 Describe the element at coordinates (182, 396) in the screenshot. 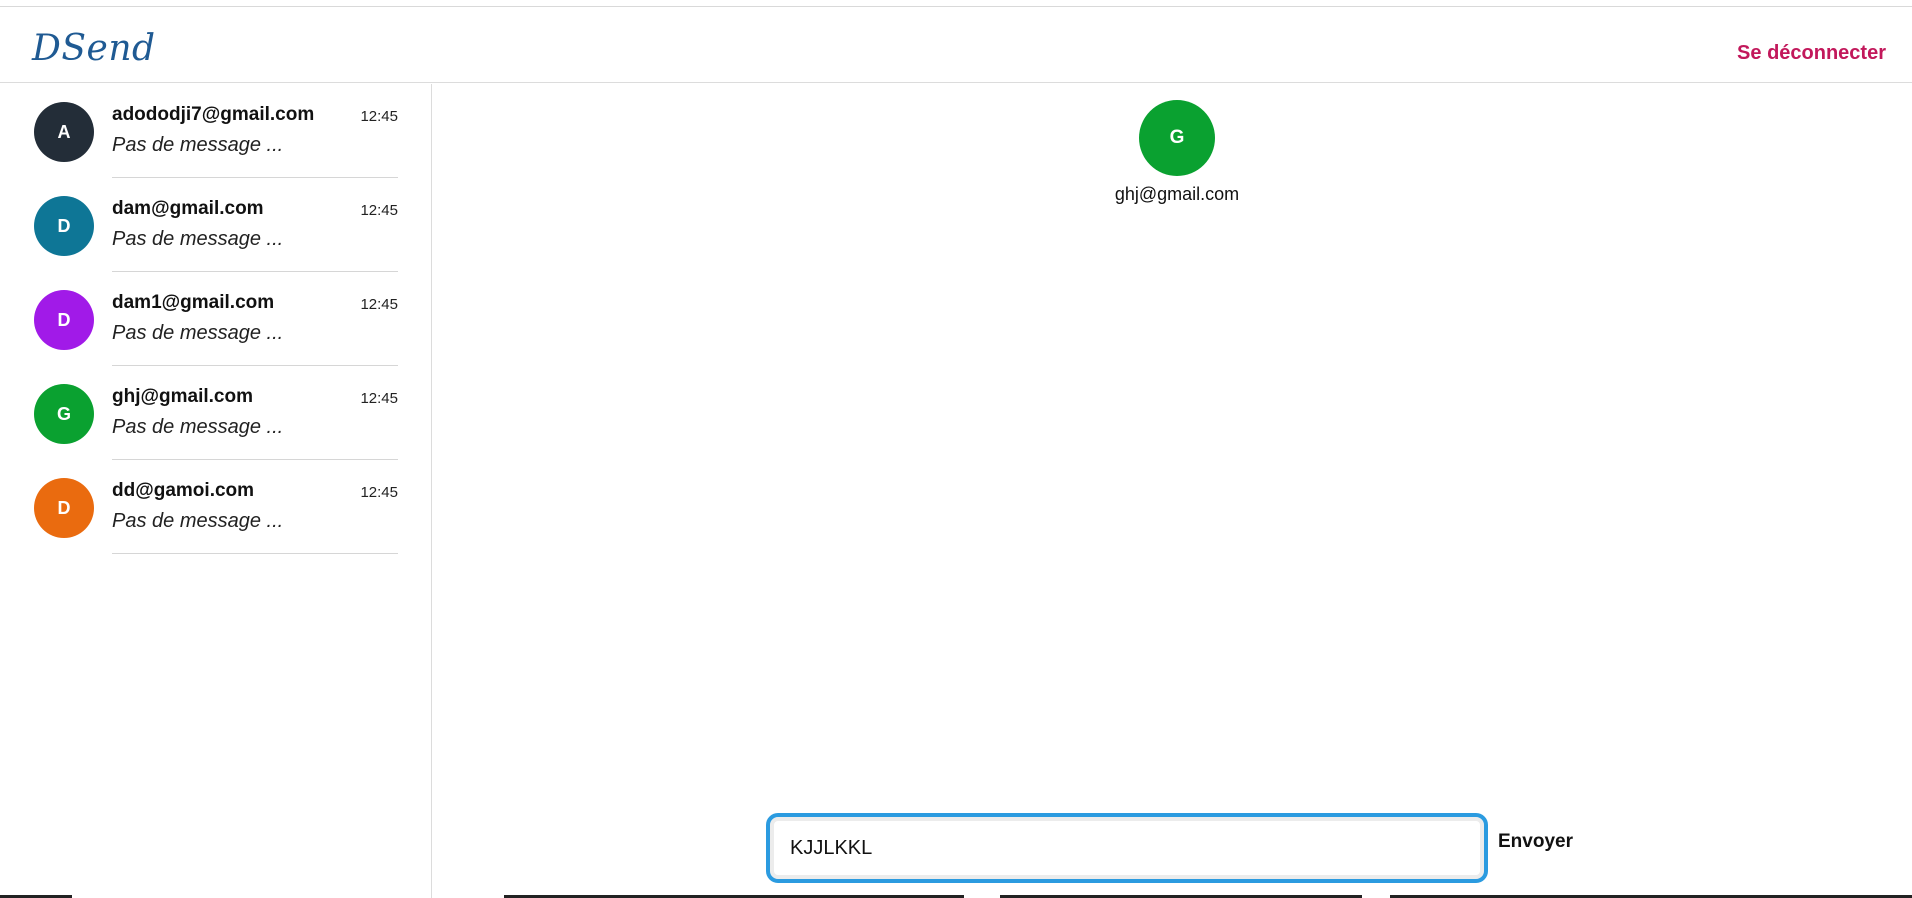

I see `conversation-email: ghj@gmail.com` at that location.